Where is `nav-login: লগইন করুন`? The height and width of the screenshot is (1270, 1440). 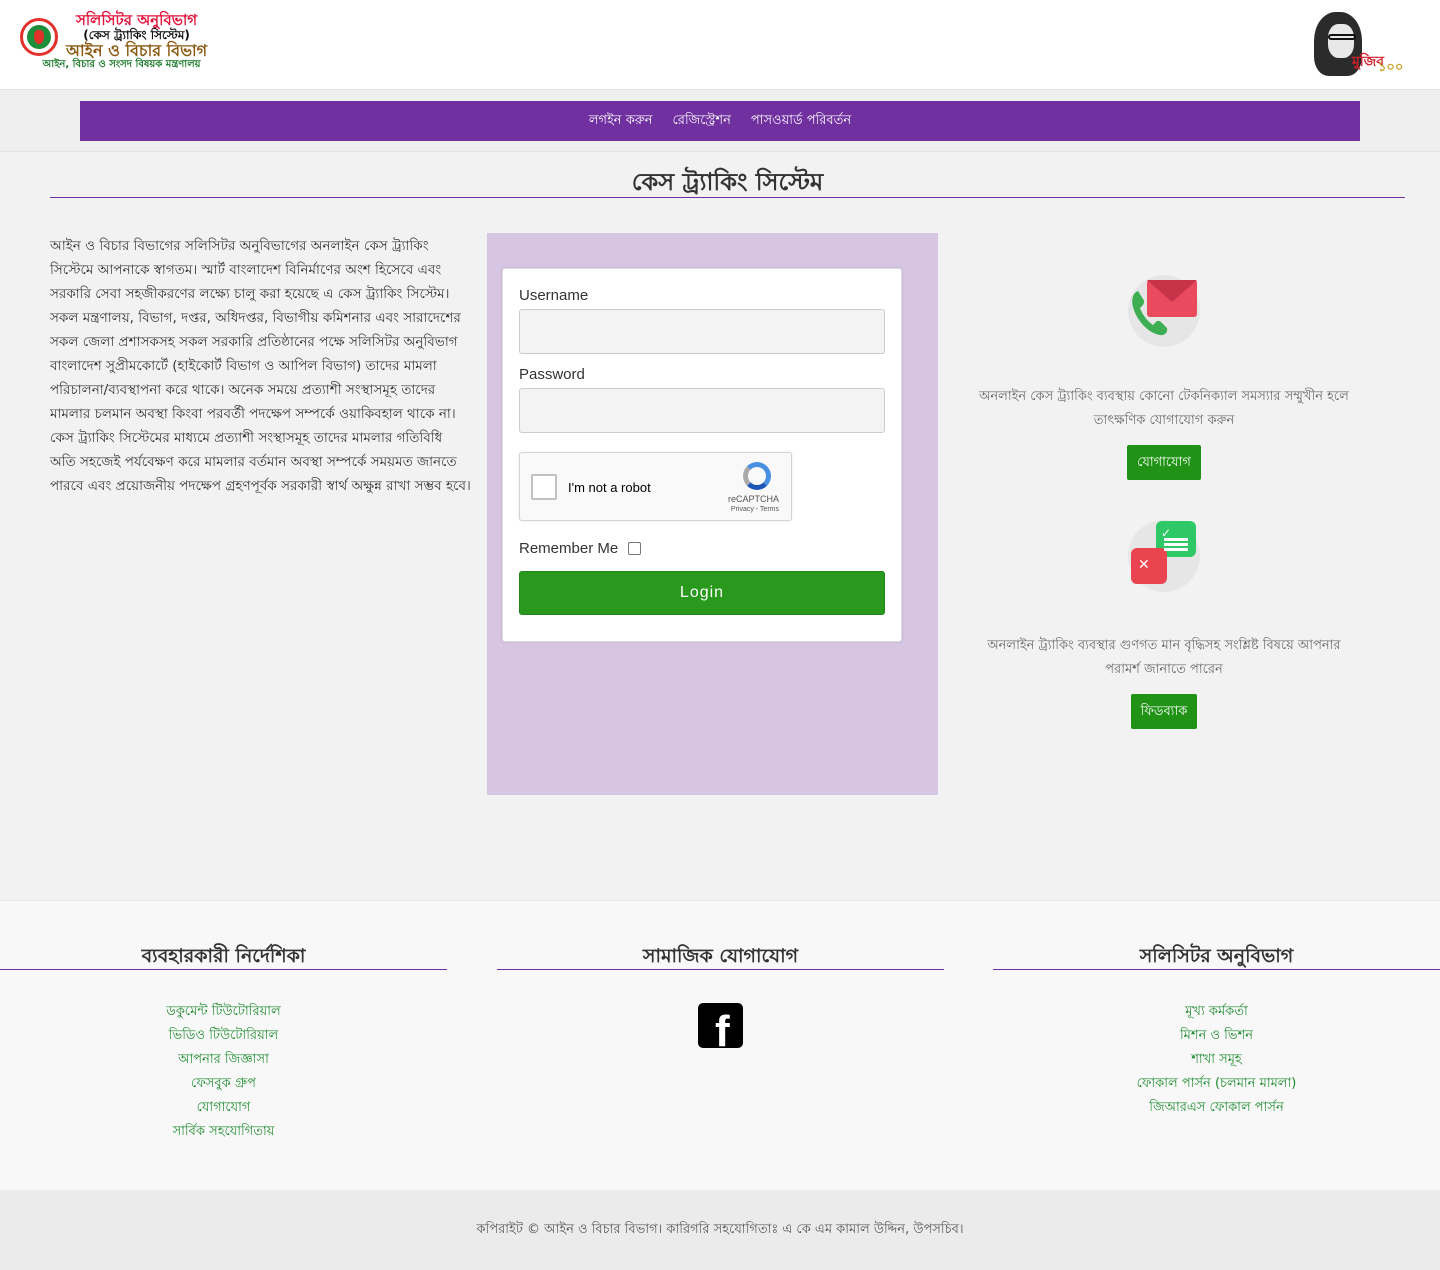
nav-login: লগইন করুন is located at coordinates (621, 121).